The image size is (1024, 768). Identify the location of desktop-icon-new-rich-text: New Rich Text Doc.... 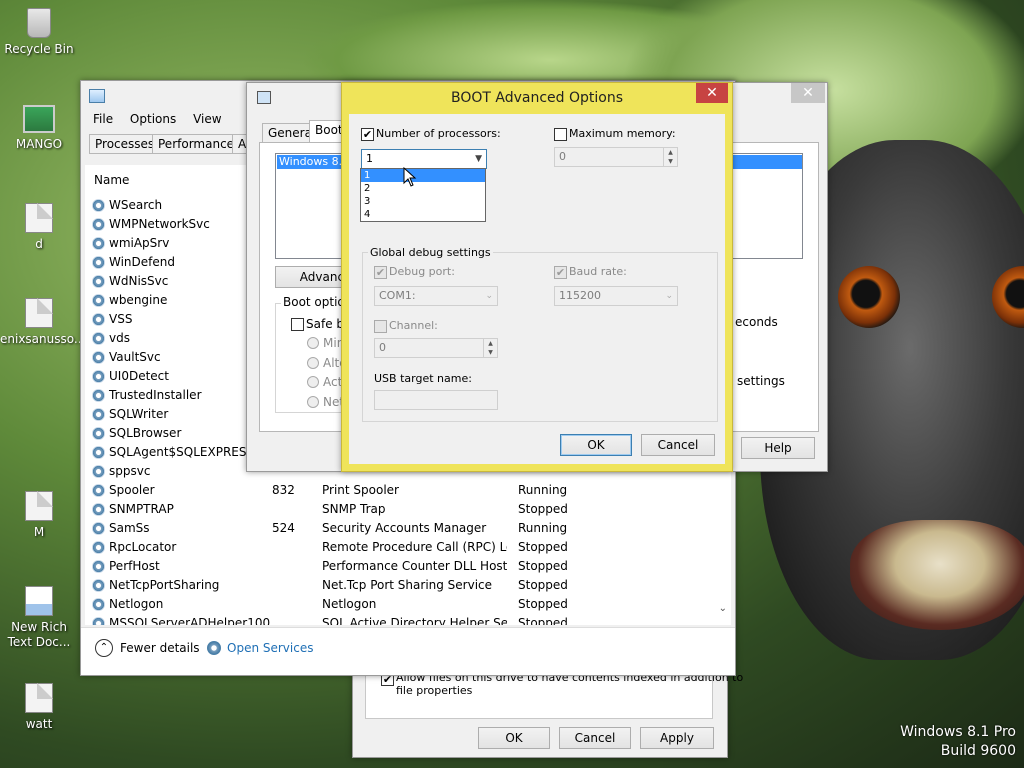
(39, 618).